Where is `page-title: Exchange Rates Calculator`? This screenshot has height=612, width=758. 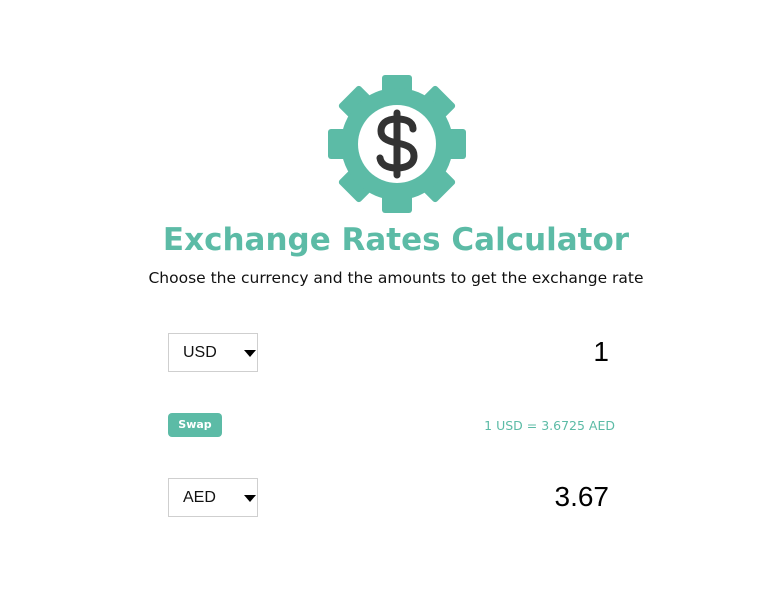
page-title: Exchange Rates Calculator is located at coordinates (396, 240).